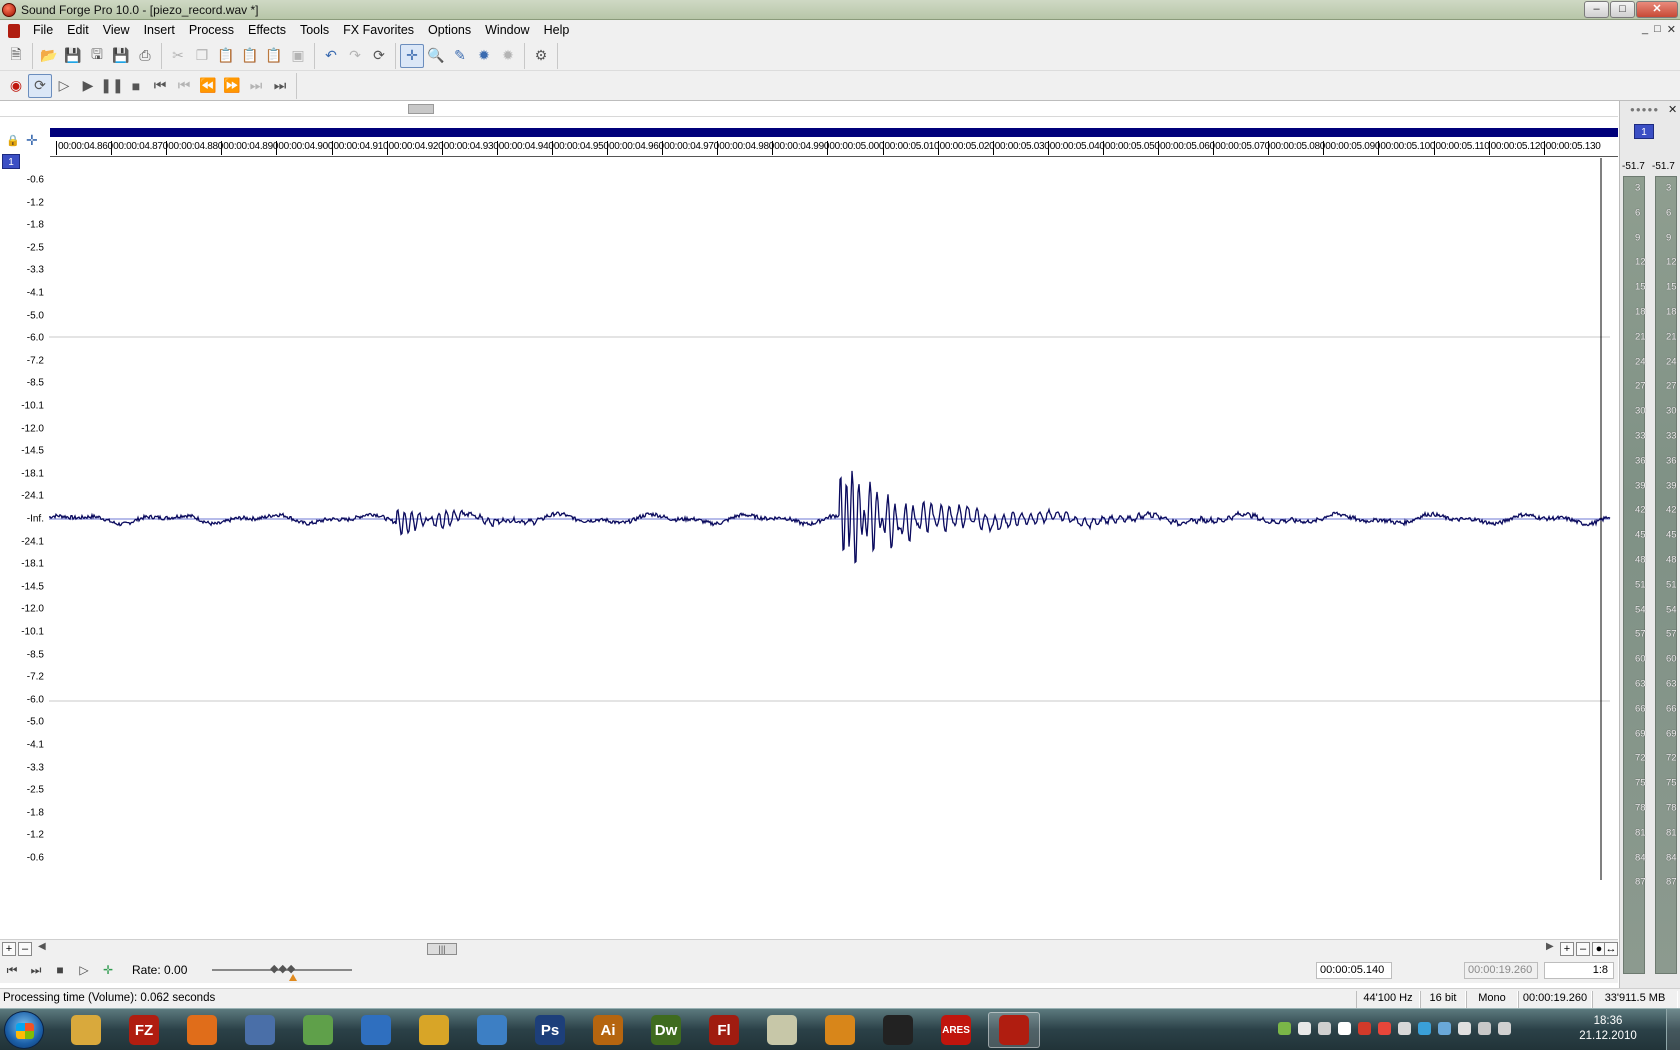  I want to click on meter-peak-right: -51.7, so click(1663, 166).